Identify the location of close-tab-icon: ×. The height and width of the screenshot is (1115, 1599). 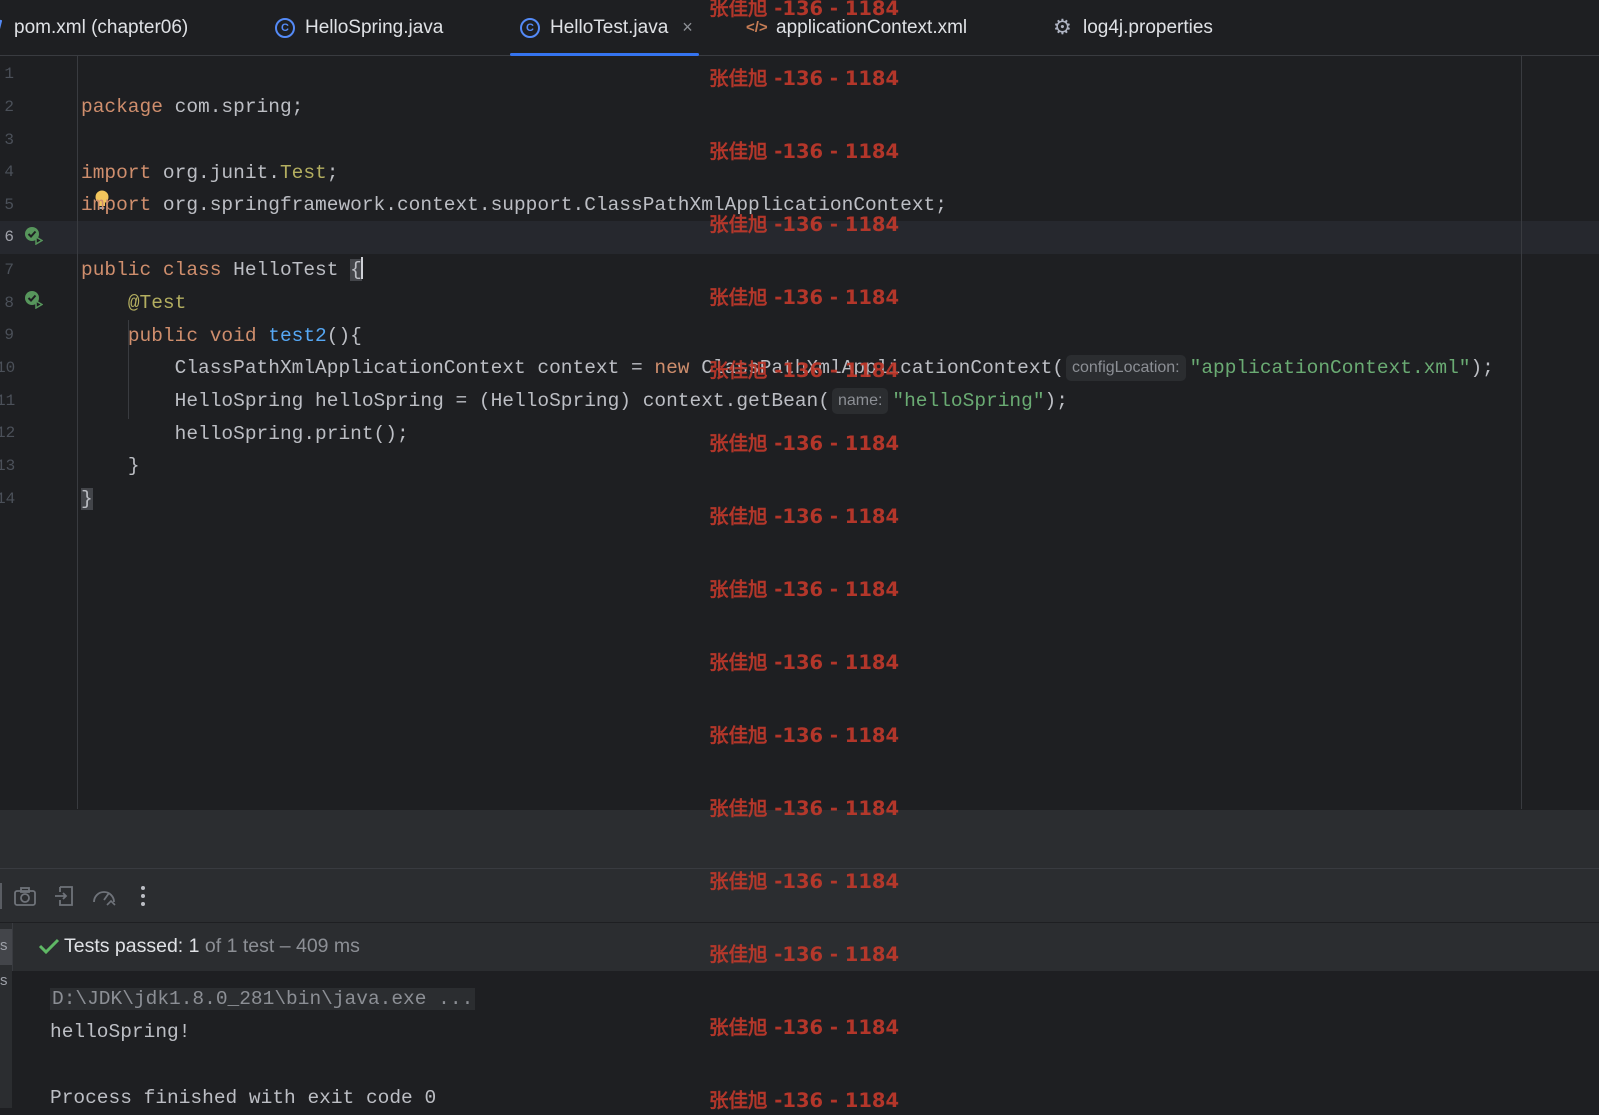
(687, 27).